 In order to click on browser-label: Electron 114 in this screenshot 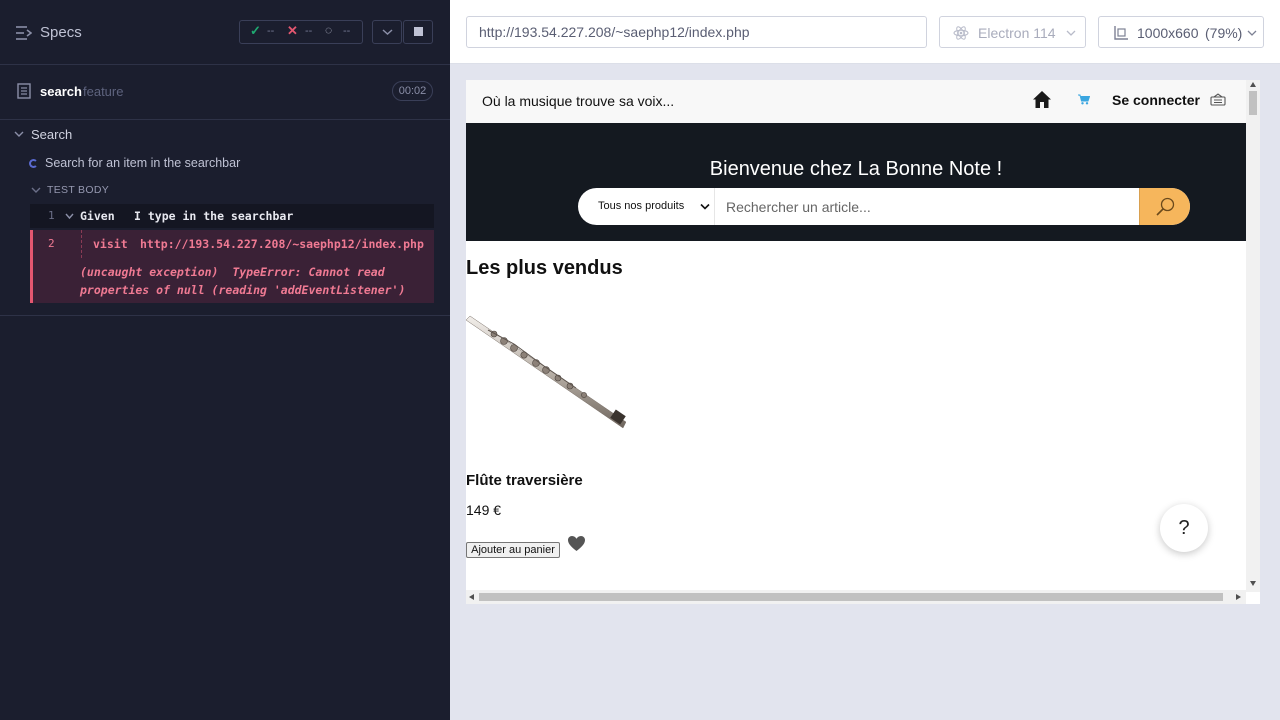, I will do `click(1017, 33)`.